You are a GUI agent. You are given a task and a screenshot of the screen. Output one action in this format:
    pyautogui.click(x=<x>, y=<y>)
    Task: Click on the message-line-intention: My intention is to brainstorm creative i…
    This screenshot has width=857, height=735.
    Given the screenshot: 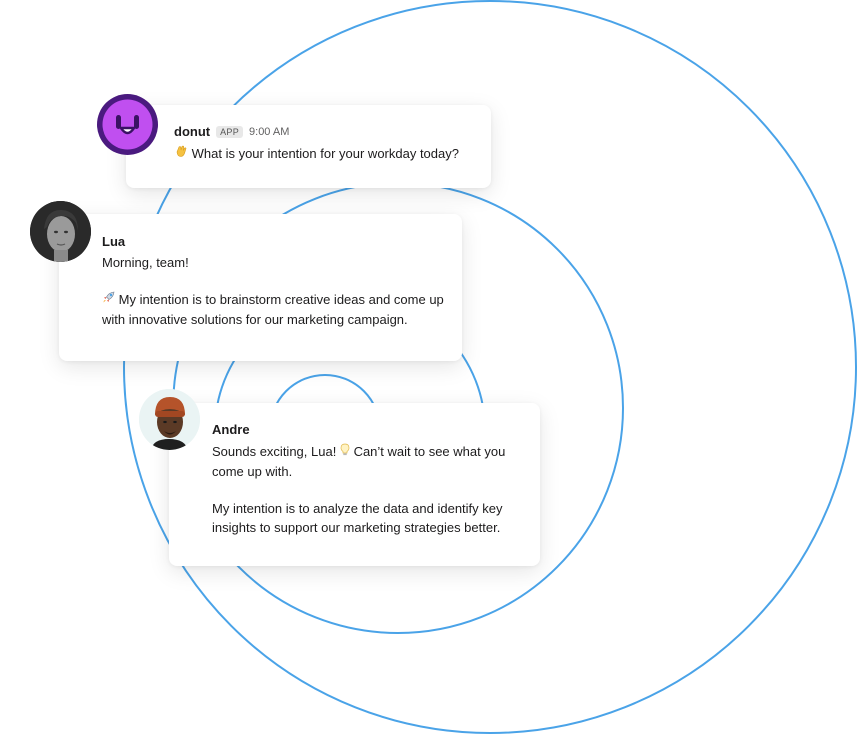 What is the action you would take?
    pyautogui.click(x=274, y=309)
    